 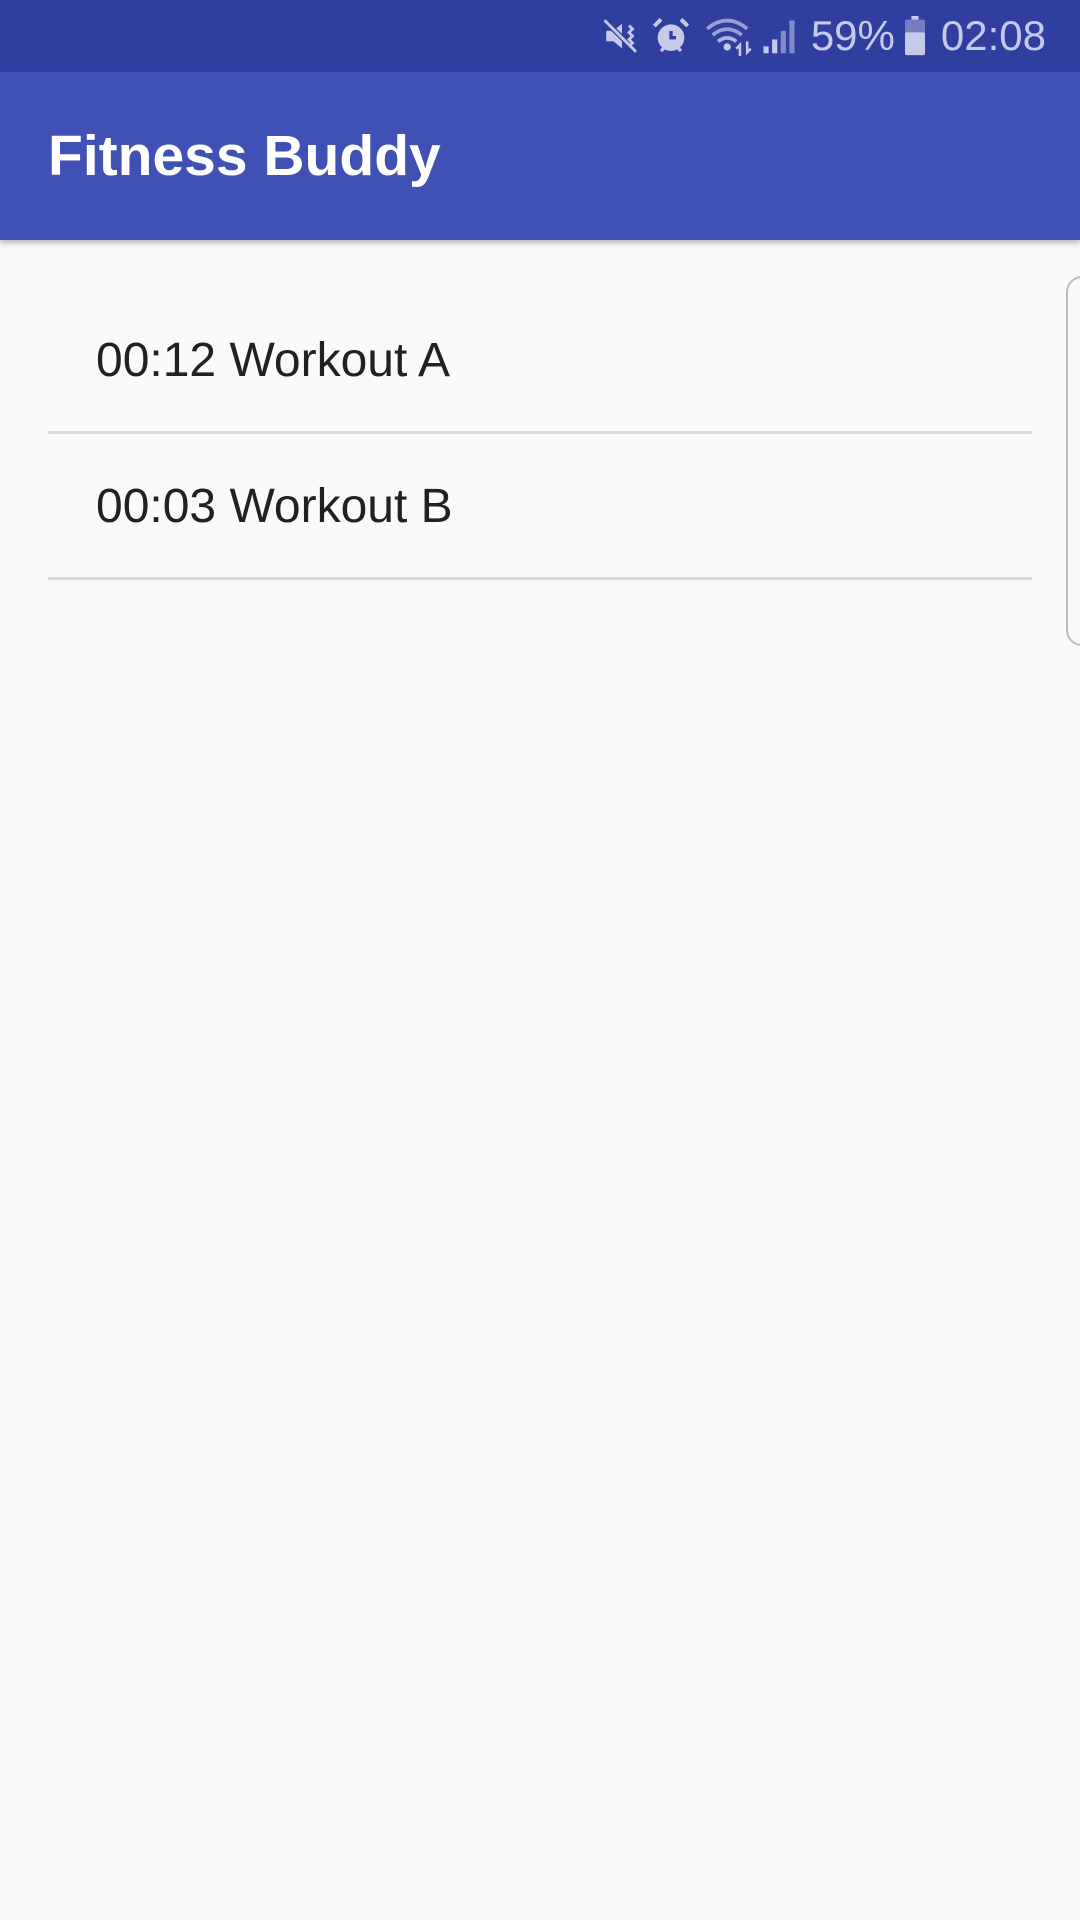 I want to click on status-icons: 59% 02:08, so click(x=823, y=36).